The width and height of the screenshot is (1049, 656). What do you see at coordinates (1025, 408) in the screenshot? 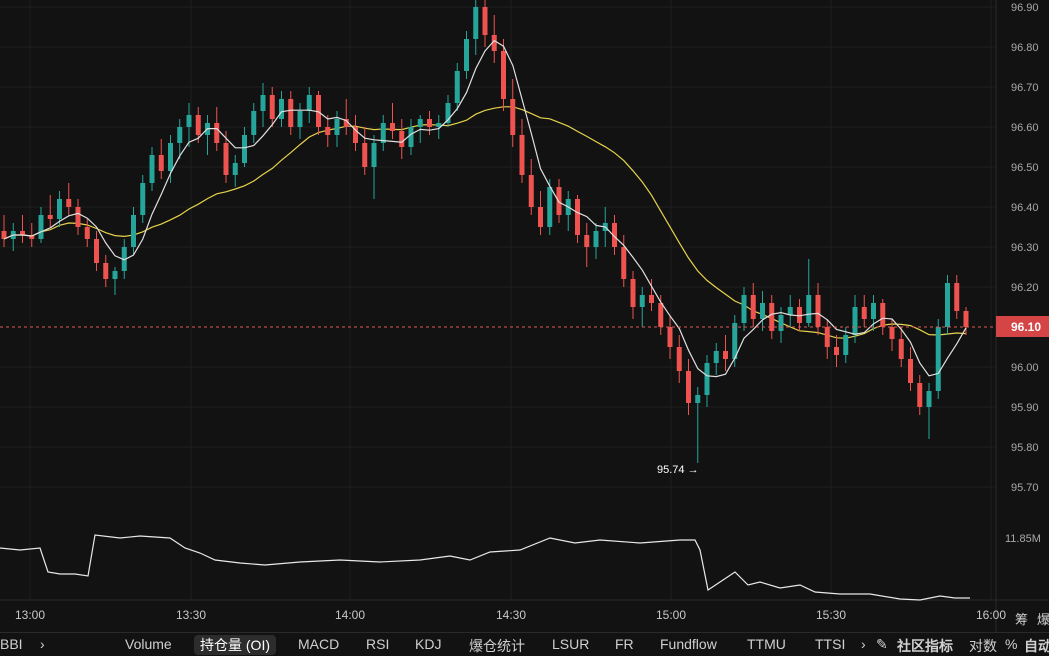
I see `price-tick-label: 95.90` at bounding box center [1025, 408].